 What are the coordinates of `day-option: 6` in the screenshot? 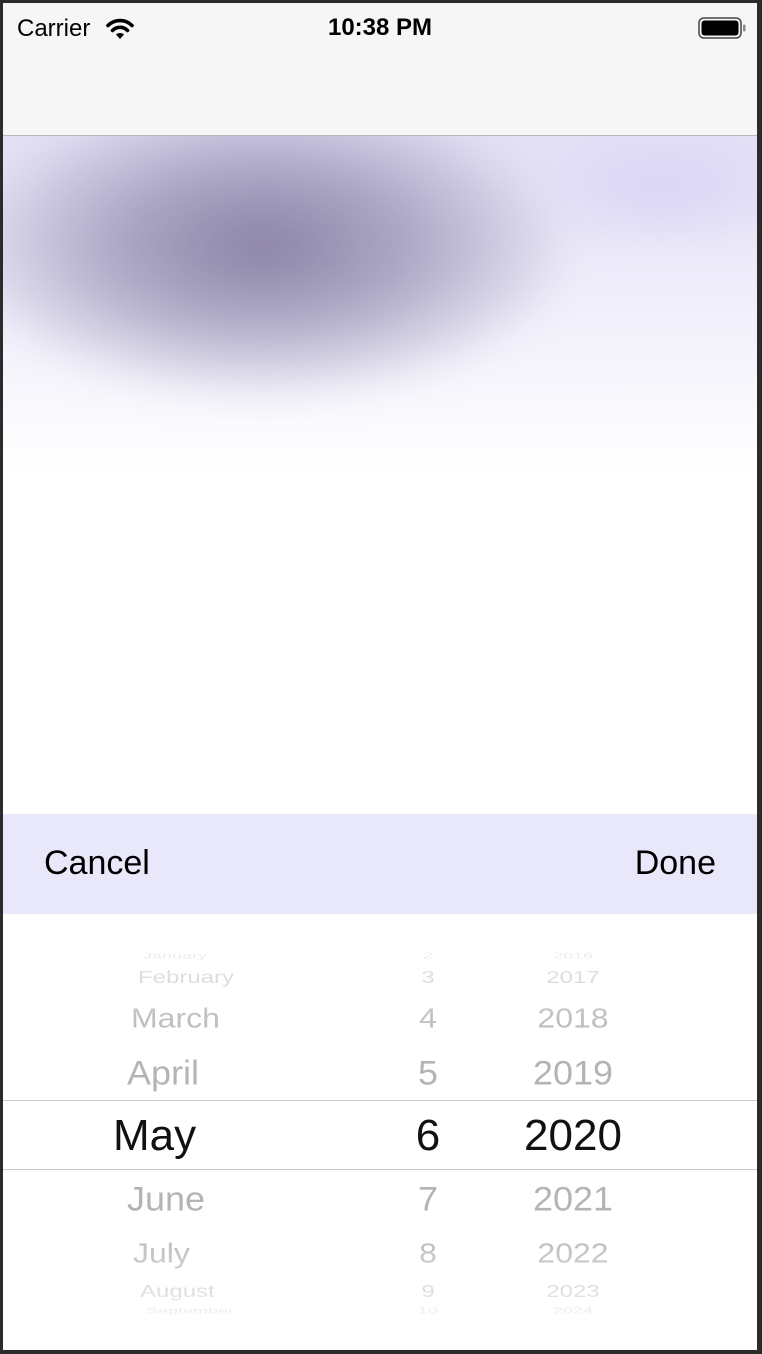 It's located at (428, 1136).